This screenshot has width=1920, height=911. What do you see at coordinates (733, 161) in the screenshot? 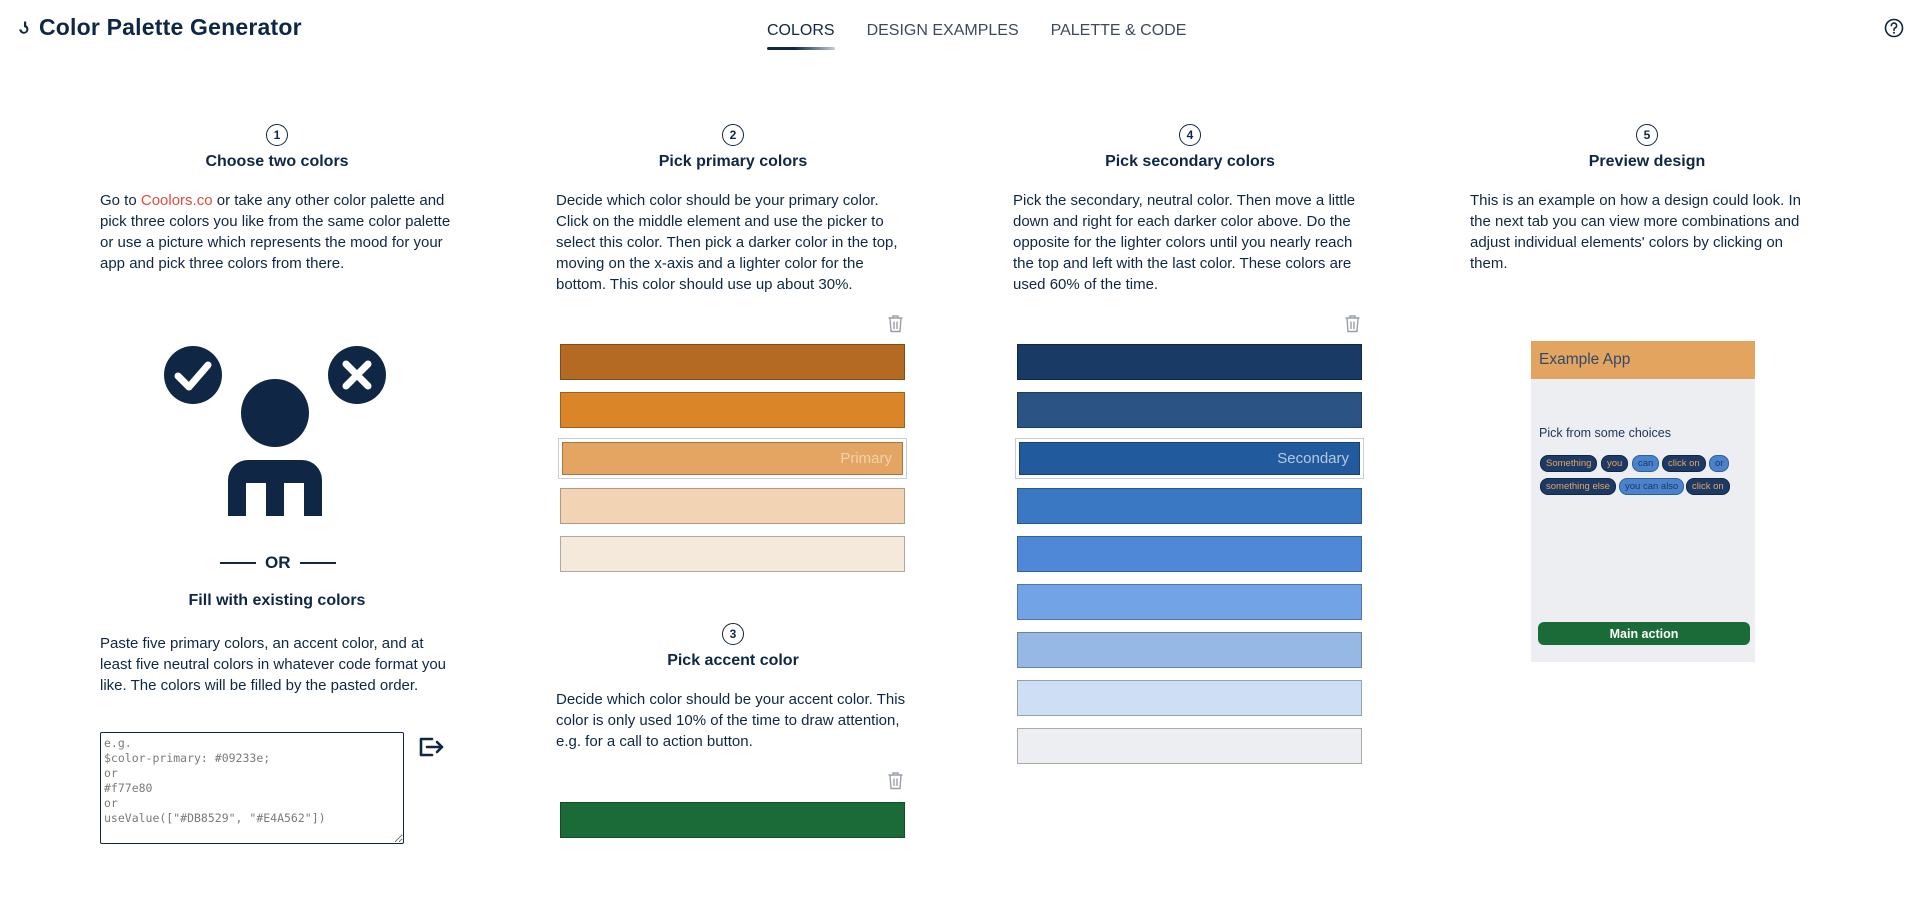
I see `step2-title: Pick primary colors` at bounding box center [733, 161].